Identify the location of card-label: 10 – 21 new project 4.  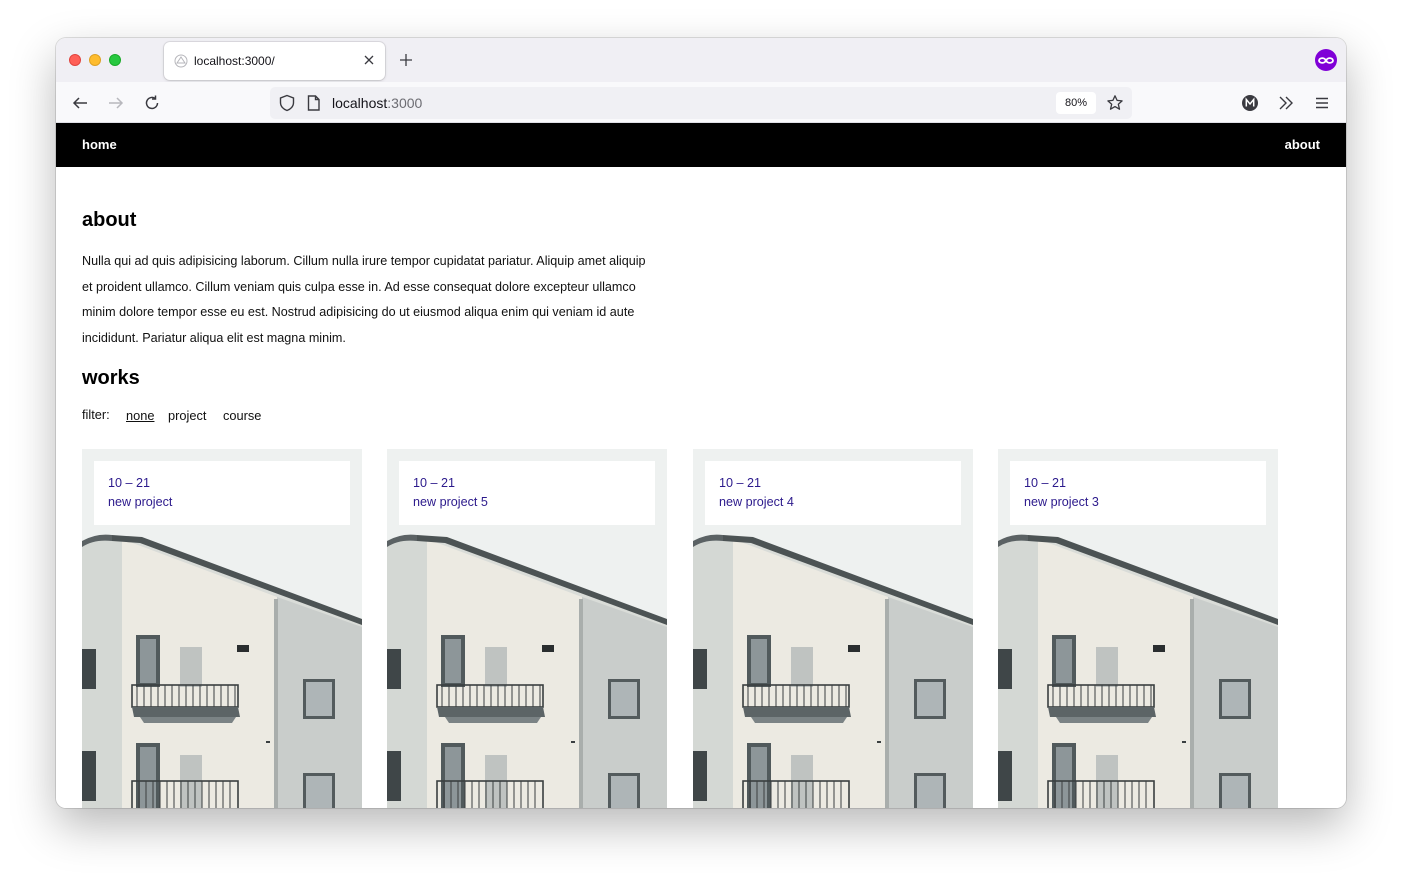
(833, 493).